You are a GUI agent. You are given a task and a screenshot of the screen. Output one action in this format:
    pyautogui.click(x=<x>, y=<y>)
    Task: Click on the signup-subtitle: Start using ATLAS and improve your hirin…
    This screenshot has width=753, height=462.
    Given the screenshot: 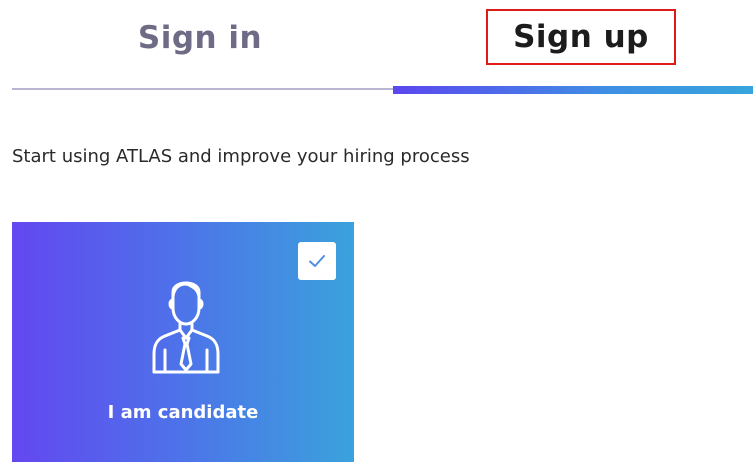 What is the action you would take?
    pyautogui.click(x=241, y=156)
    